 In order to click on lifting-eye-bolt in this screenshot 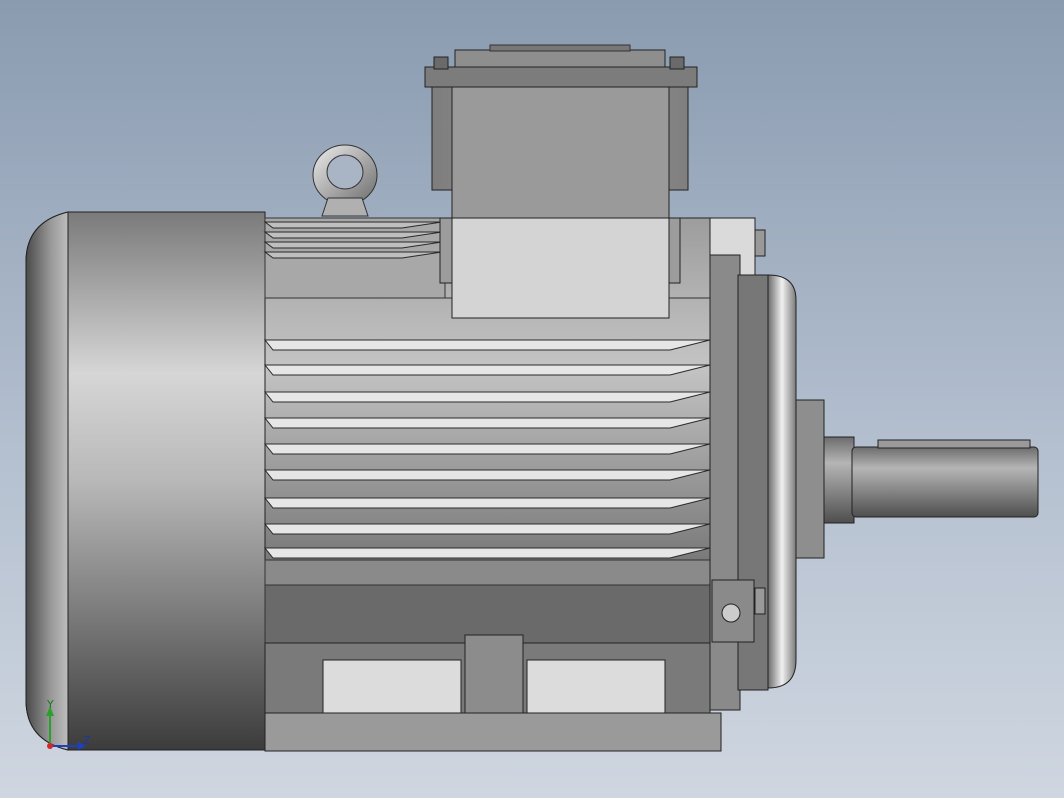, I will do `click(345, 180)`.